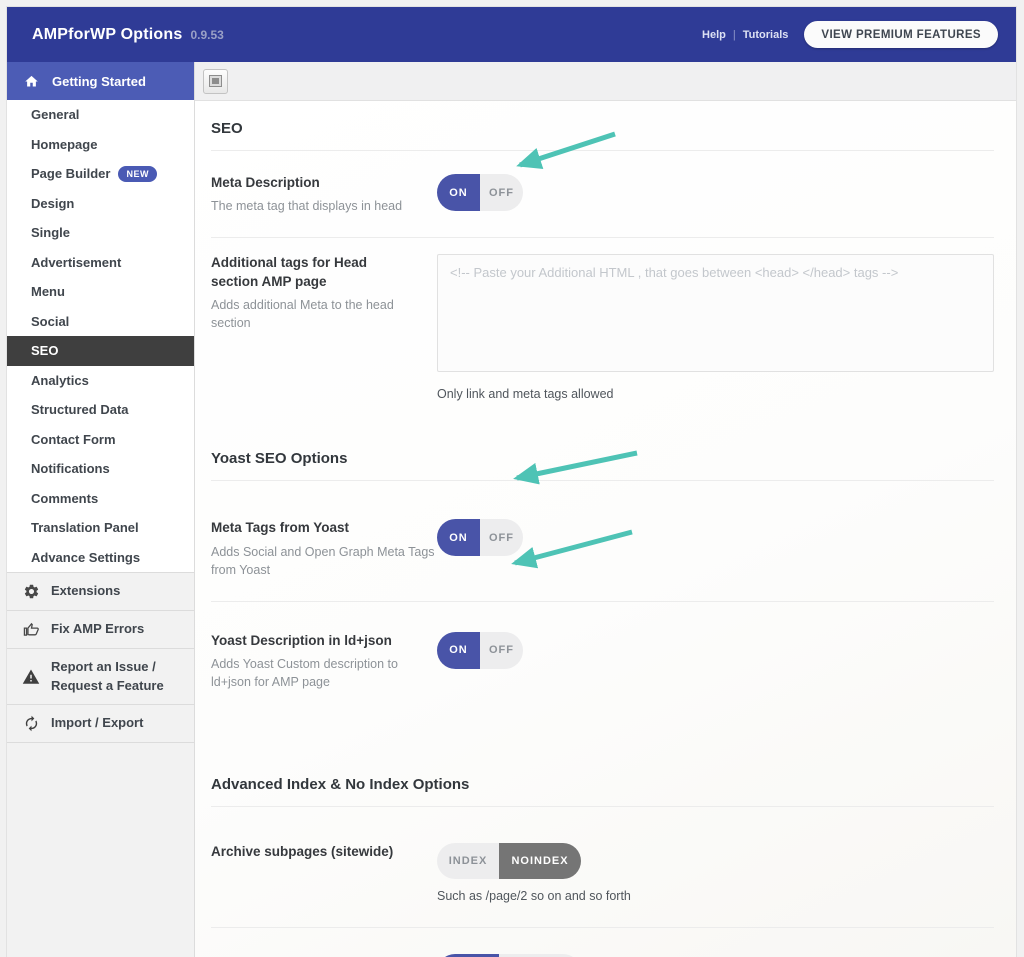 This screenshot has height=957, width=1024. I want to click on option-description: The meta tag that displays in head, so click(307, 206).